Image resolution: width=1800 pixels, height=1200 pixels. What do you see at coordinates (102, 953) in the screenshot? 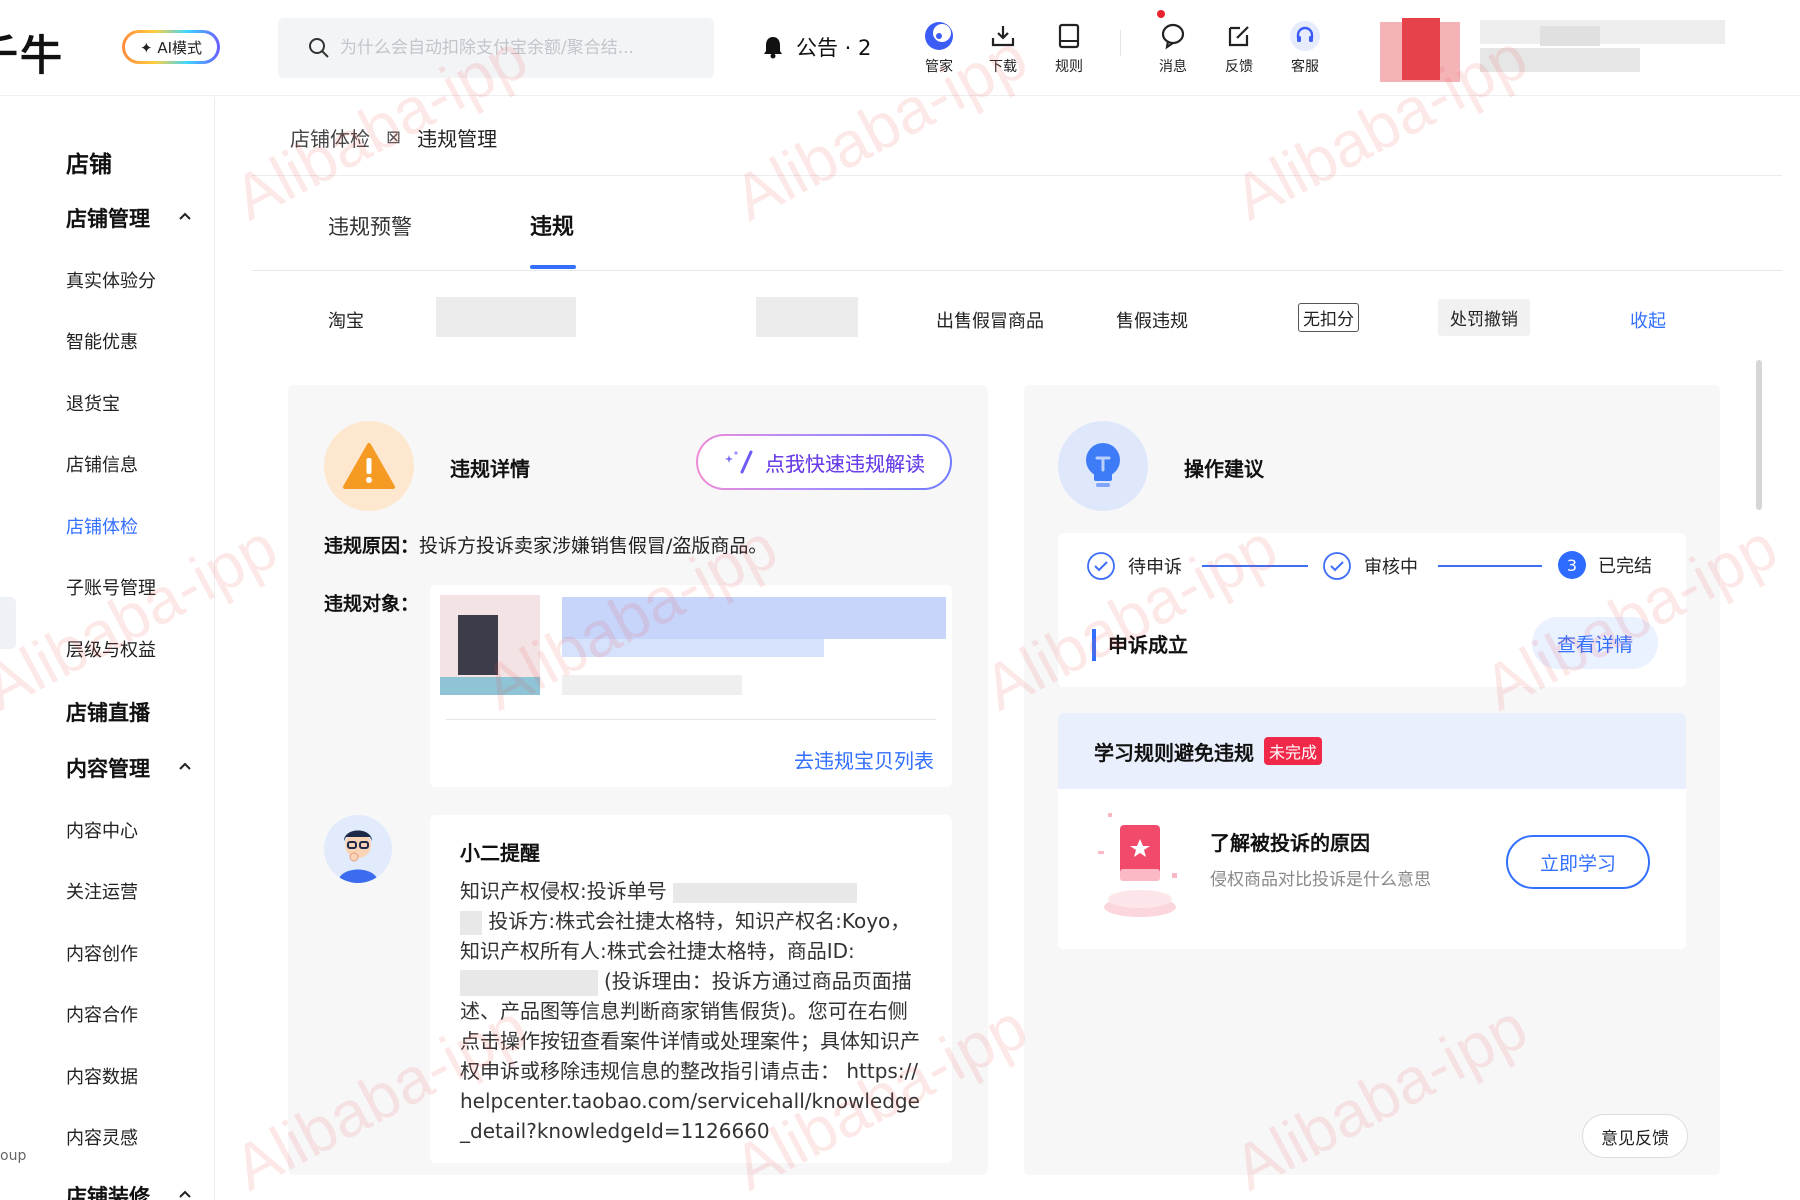
I see `sidebar-item-content-creation: 内容创作` at bounding box center [102, 953].